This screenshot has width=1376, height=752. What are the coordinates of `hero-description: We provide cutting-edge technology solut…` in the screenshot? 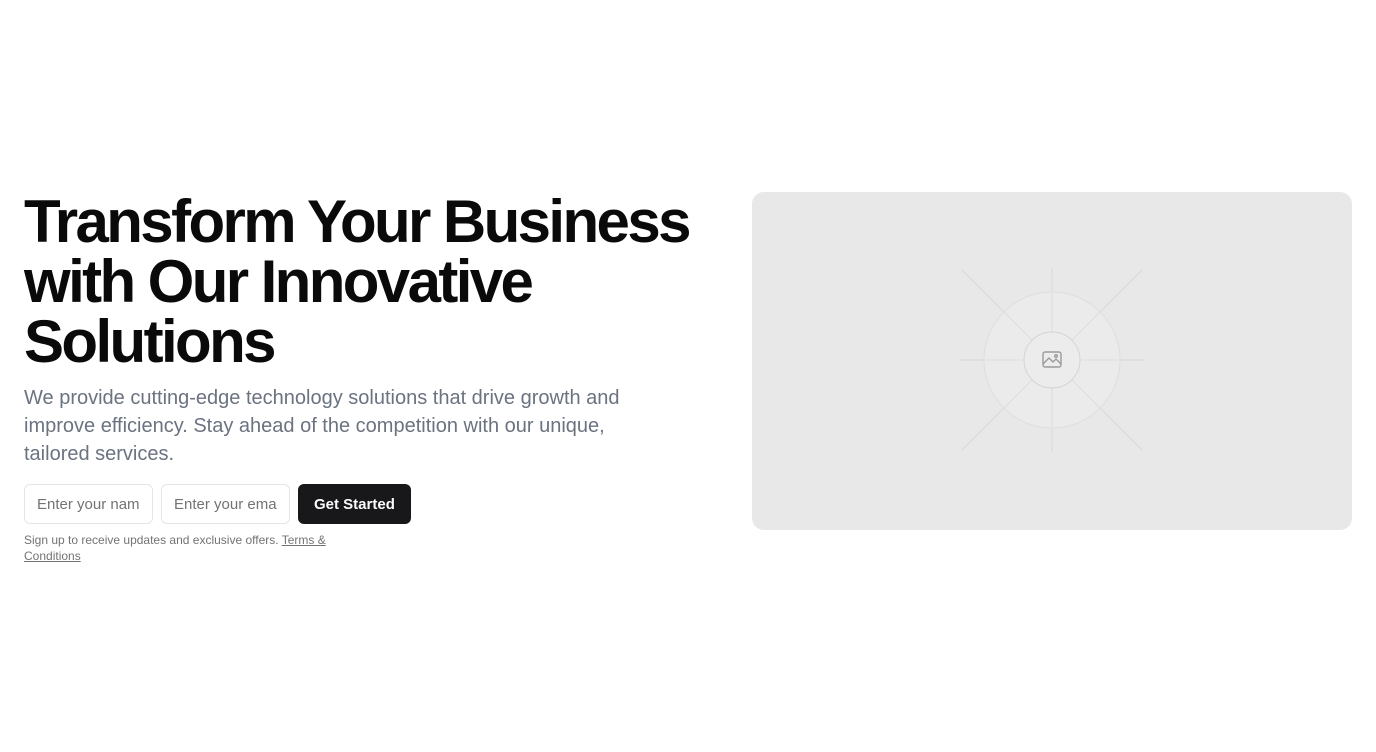 It's located at (322, 426).